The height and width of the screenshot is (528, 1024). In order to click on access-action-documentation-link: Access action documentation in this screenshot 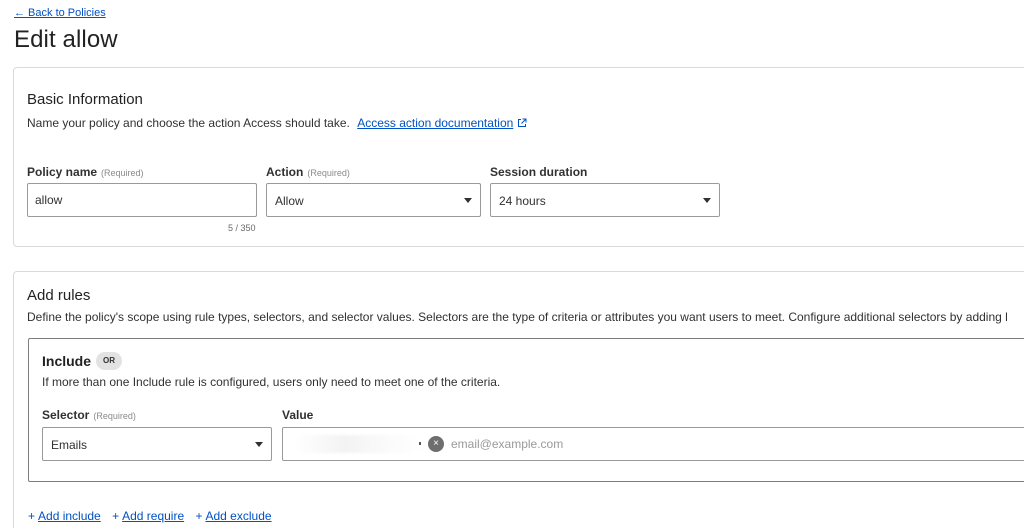, I will do `click(442, 123)`.